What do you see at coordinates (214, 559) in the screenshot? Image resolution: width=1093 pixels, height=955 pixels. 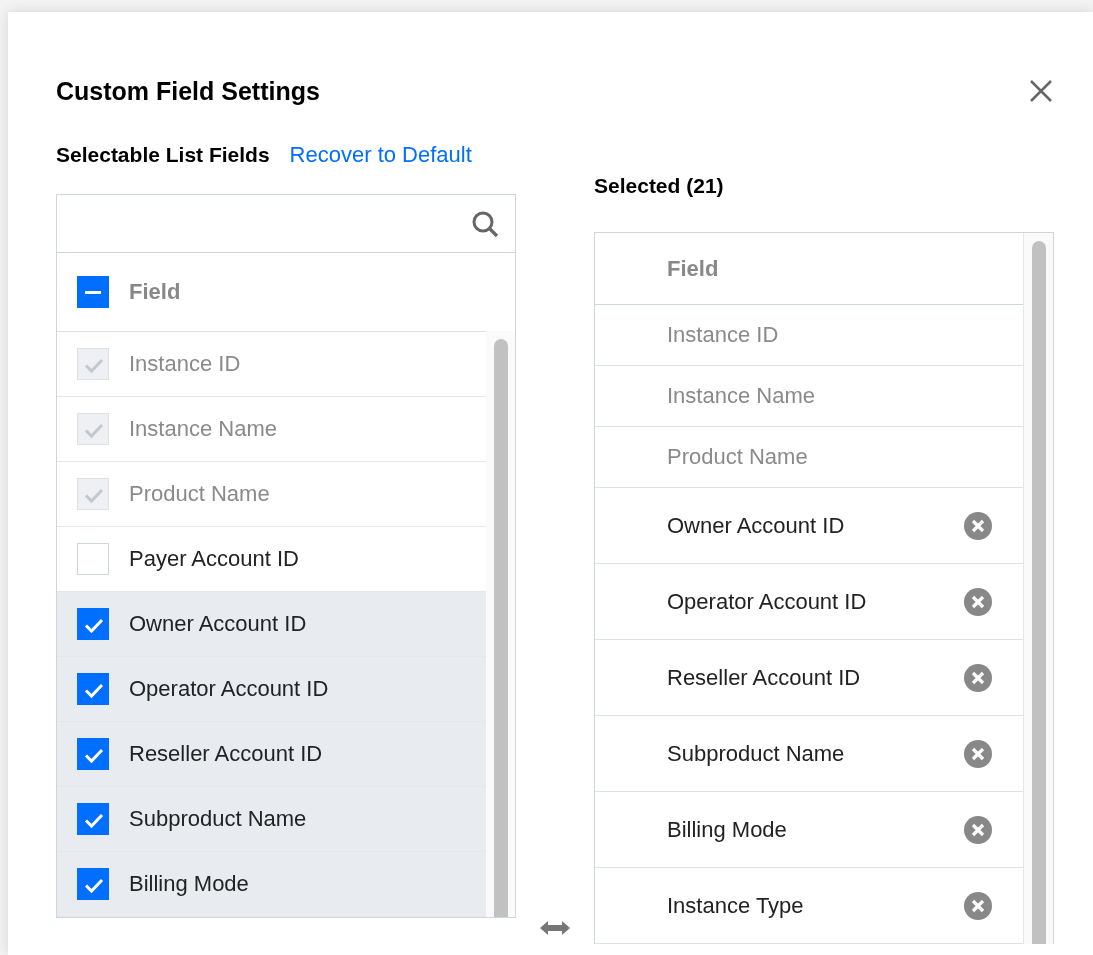 I see `field-label: Payer Account ID` at bounding box center [214, 559].